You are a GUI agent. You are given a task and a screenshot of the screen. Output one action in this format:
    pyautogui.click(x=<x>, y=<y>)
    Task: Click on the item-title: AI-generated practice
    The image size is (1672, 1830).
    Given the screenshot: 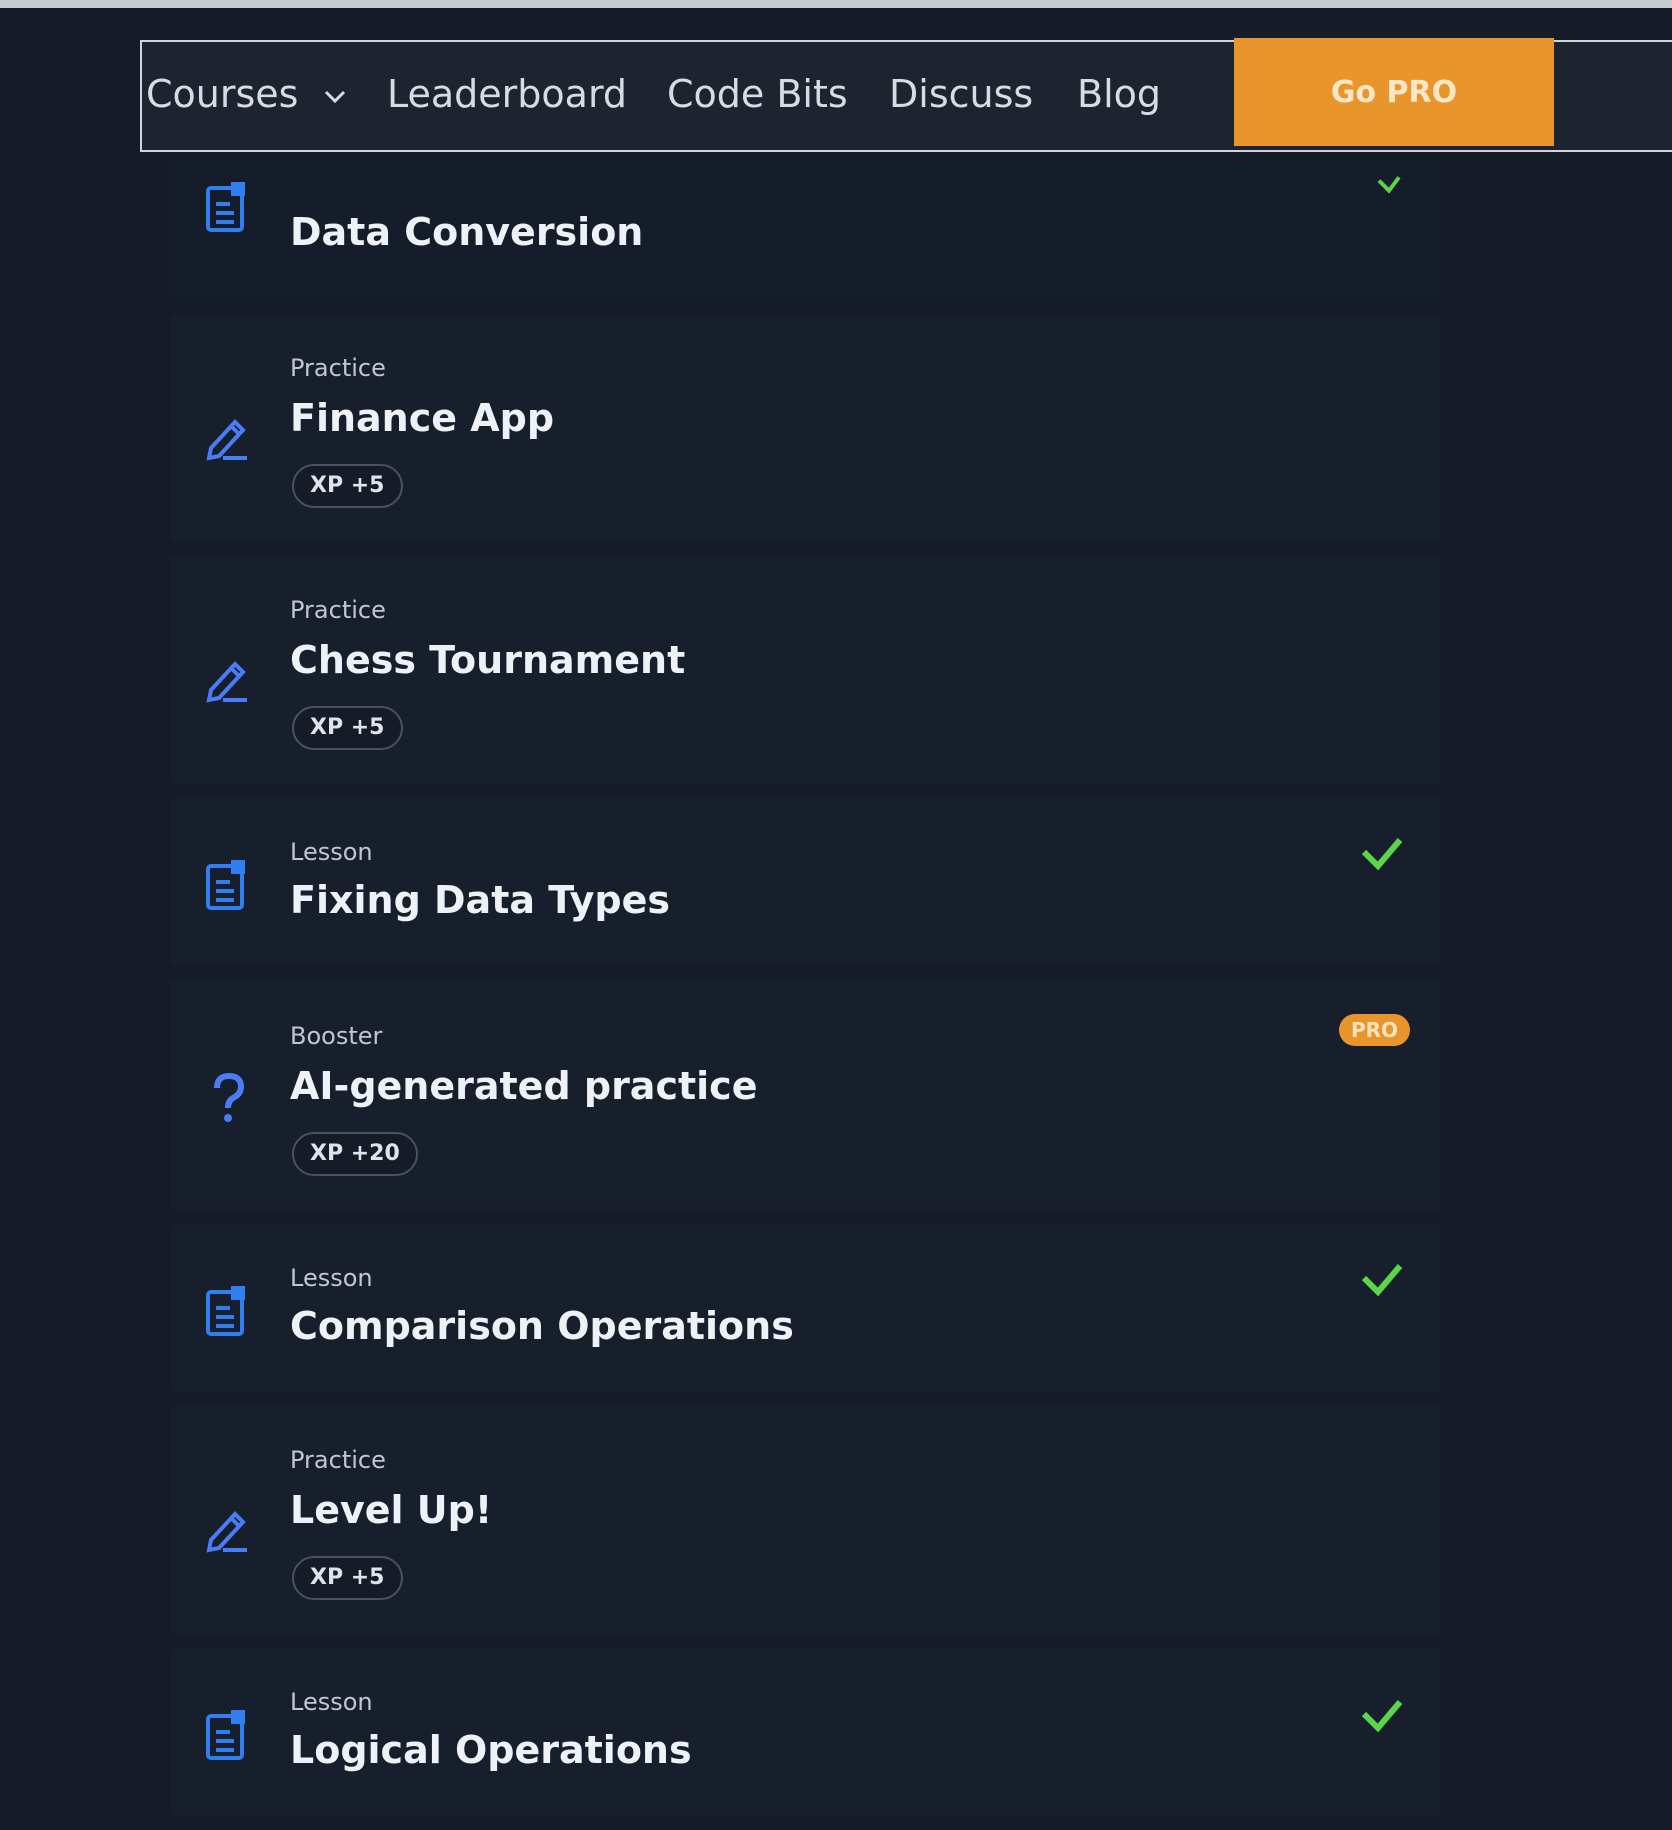 What is the action you would take?
    pyautogui.click(x=524, y=1086)
    